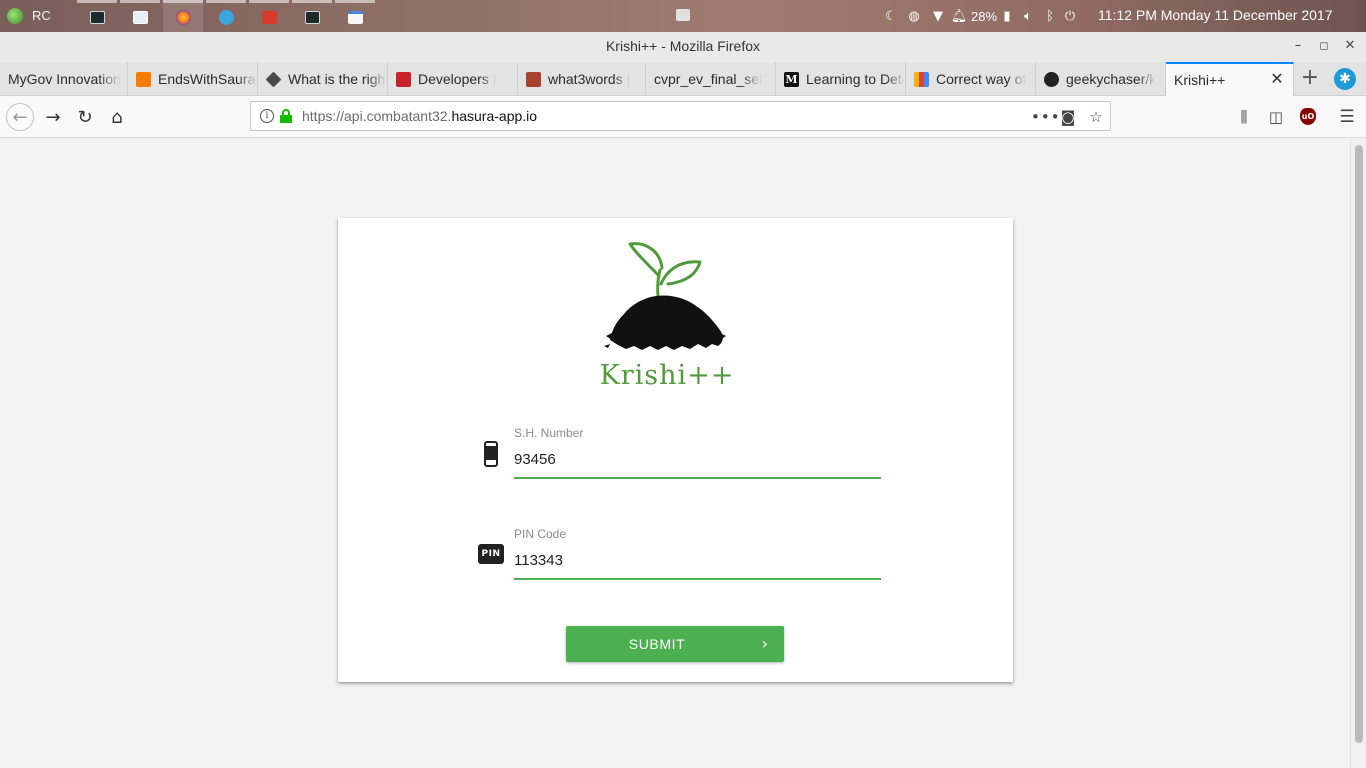 The height and width of the screenshot is (768, 1366). Describe the element at coordinates (20, 117) in the screenshot. I see `back-button: ←` at that location.